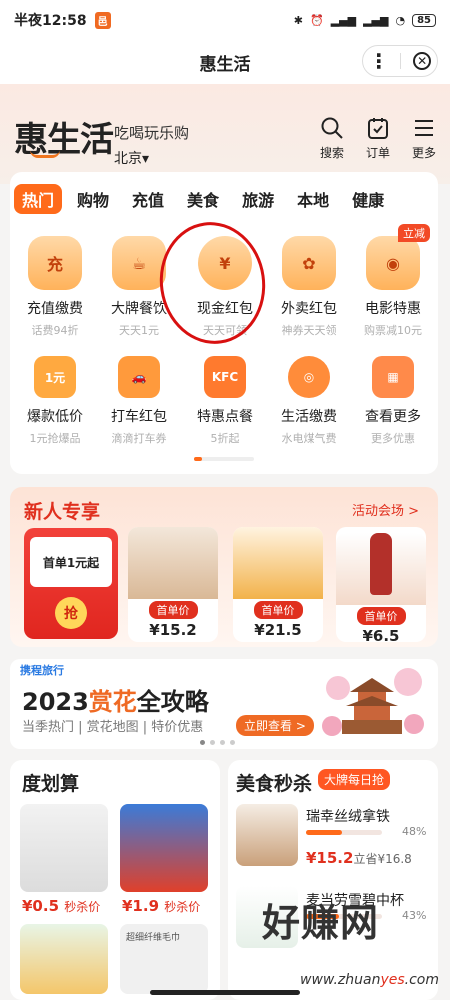  Describe the element at coordinates (382, 859) in the screenshot. I see `flash-saving: 立省¥16.8` at that location.